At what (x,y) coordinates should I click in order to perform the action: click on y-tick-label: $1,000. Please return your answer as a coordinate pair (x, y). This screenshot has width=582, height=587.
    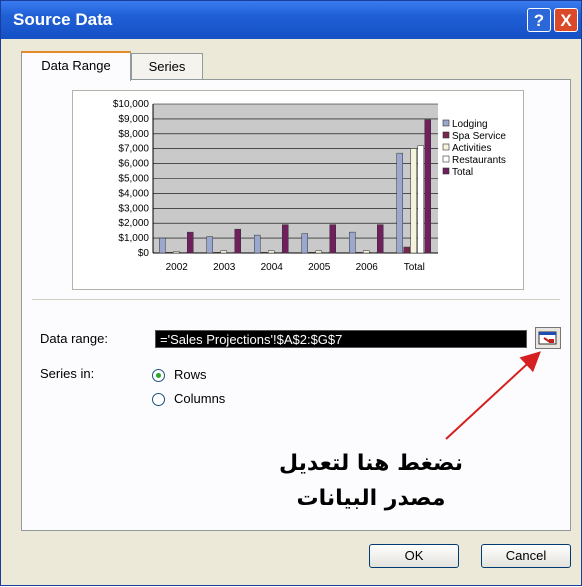
    Looking at the image, I should click on (133, 238).